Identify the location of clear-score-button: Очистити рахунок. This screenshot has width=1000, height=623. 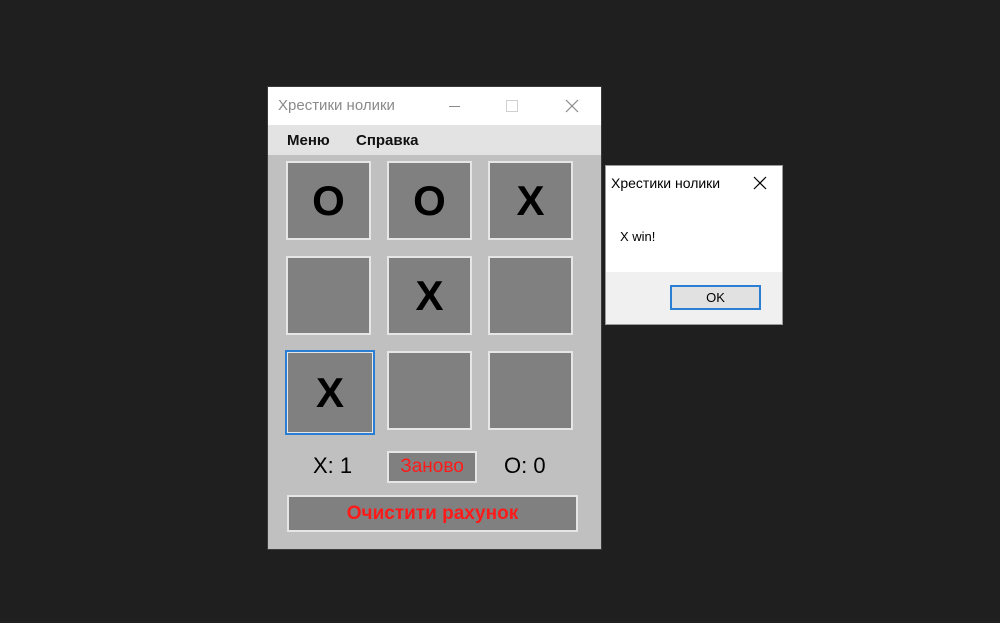
(432, 513).